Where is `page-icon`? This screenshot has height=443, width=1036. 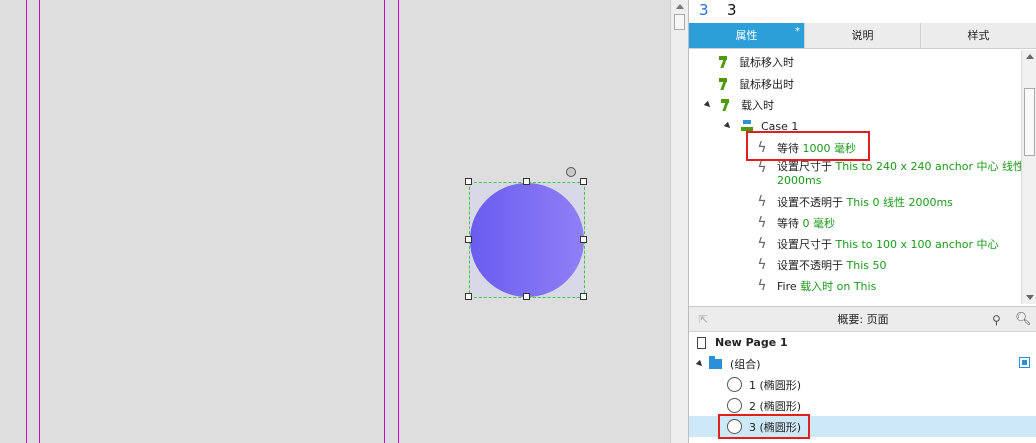 page-icon is located at coordinates (701, 342).